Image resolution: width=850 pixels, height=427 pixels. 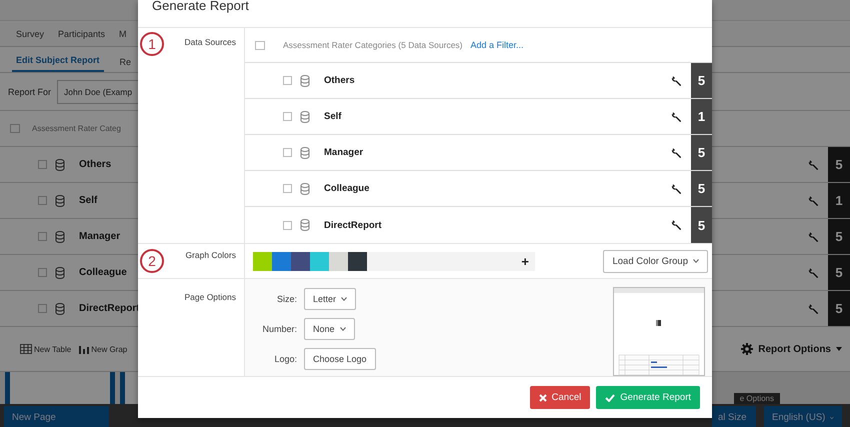 What do you see at coordinates (46, 349) in the screenshot?
I see `new-table-button: New Table` at bounding box center [46, 349].